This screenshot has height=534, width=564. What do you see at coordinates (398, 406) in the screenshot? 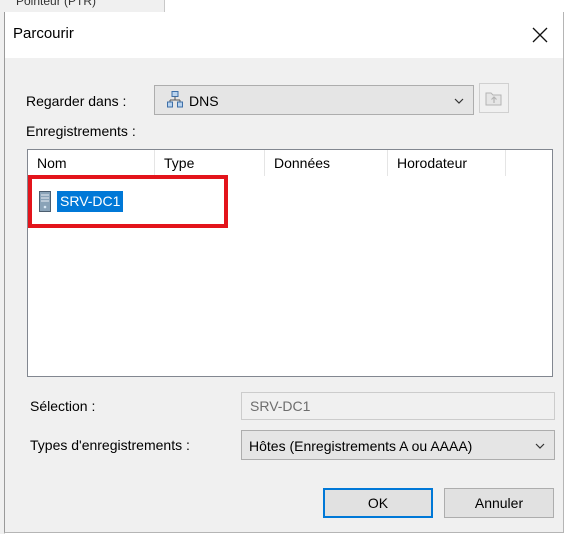
I see `selection-field: SRV-DC1` at bounding box center [398, 406].